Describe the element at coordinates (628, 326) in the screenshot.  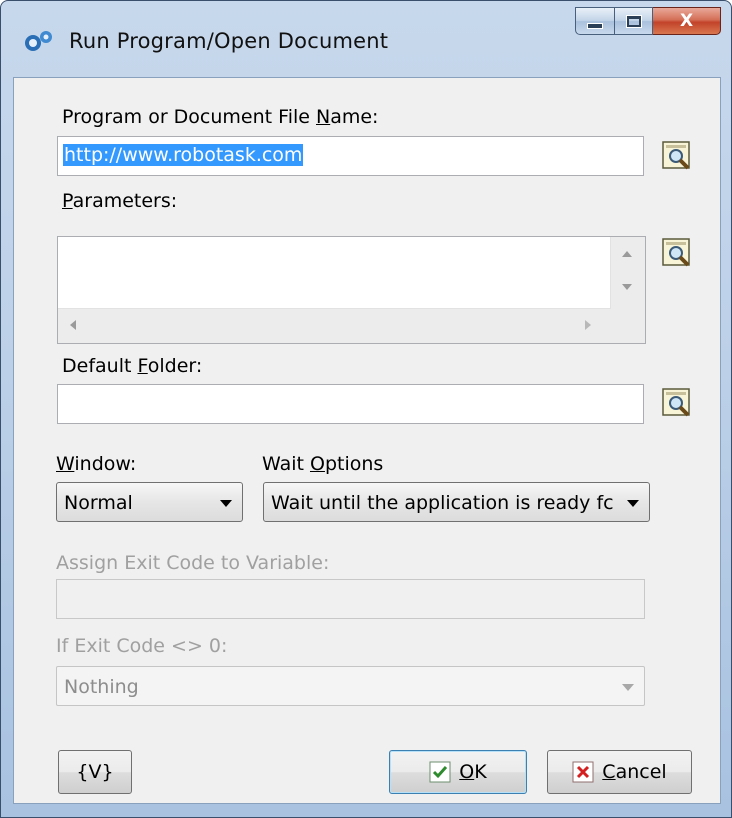
I see `scroll-corner` at that location.